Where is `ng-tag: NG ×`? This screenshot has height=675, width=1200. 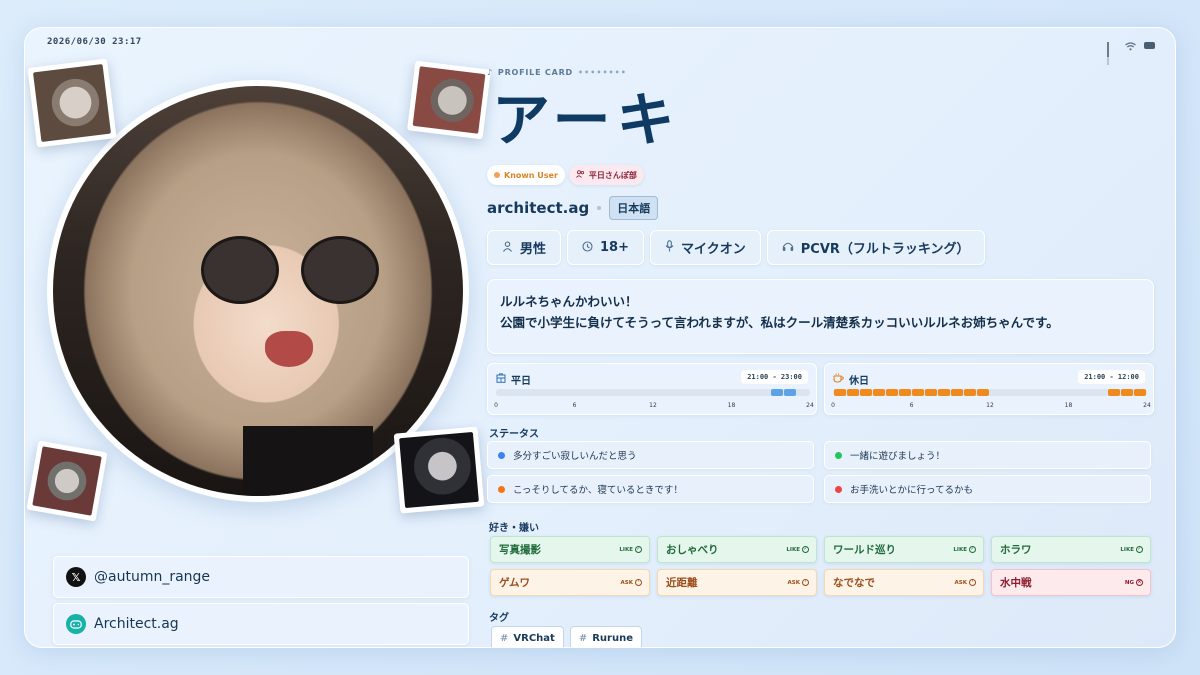 ng-tag: NG × is located at coordinates (1133, 582).